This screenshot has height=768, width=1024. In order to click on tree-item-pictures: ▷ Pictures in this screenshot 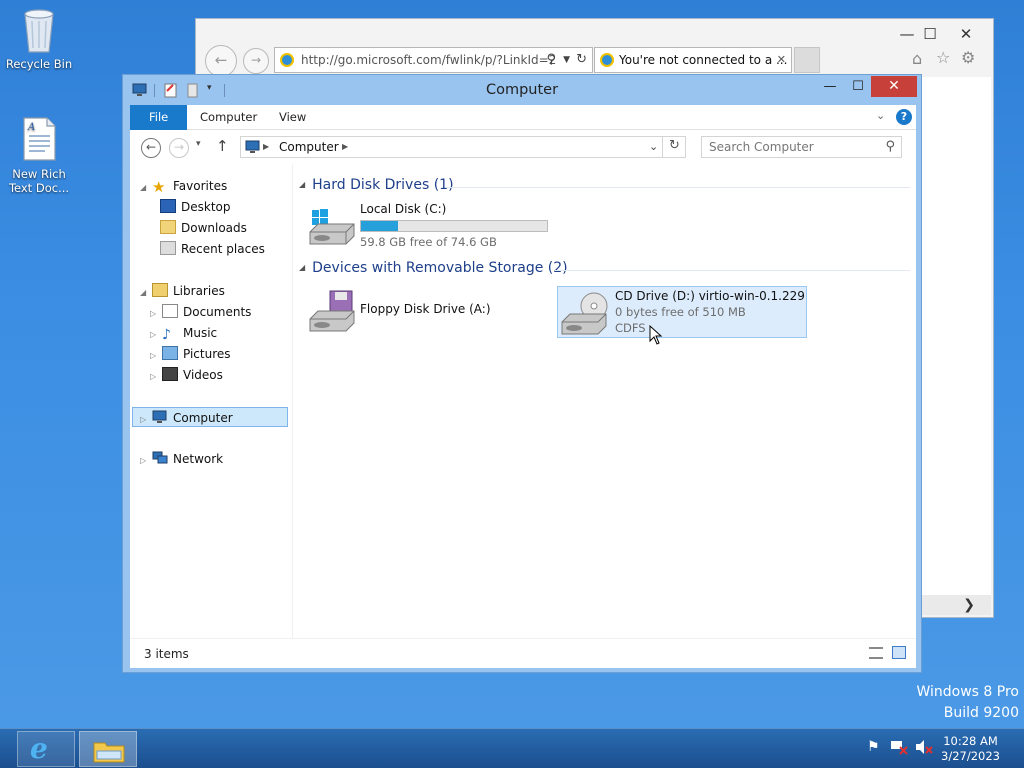, I will do `click(190, 354)`.